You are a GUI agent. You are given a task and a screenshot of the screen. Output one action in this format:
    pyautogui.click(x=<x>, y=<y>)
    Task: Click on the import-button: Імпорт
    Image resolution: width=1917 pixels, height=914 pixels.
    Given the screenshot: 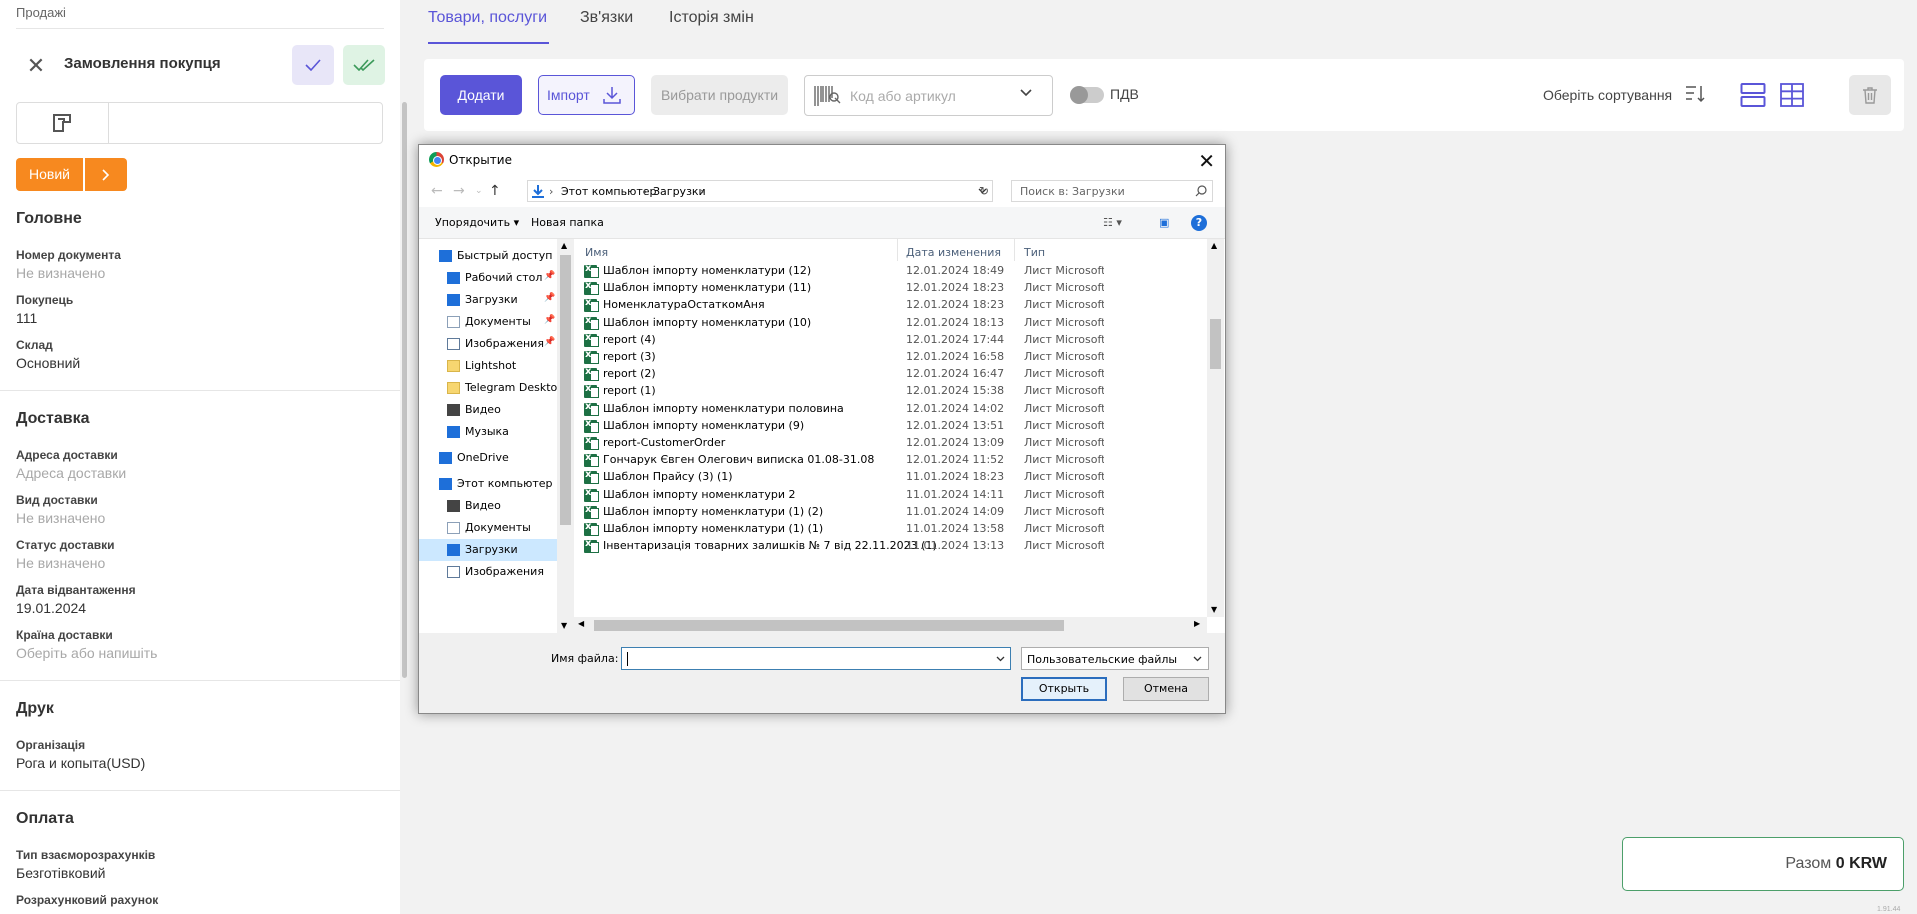 What is the action you would take?
    pyautogui.click(x=586, y=95)
    